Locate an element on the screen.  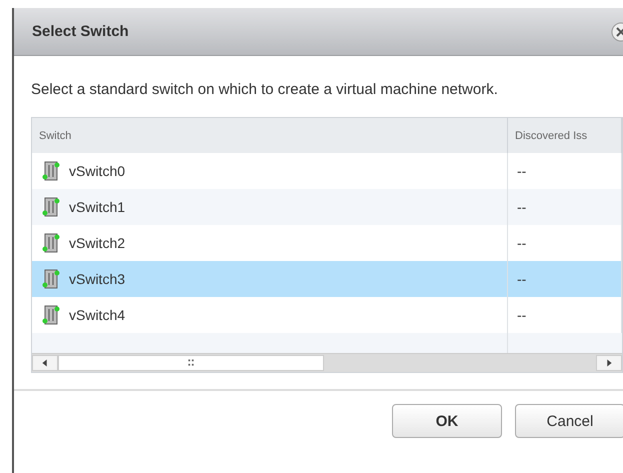
scroll-right-icon is located at coordinates (609, 363).